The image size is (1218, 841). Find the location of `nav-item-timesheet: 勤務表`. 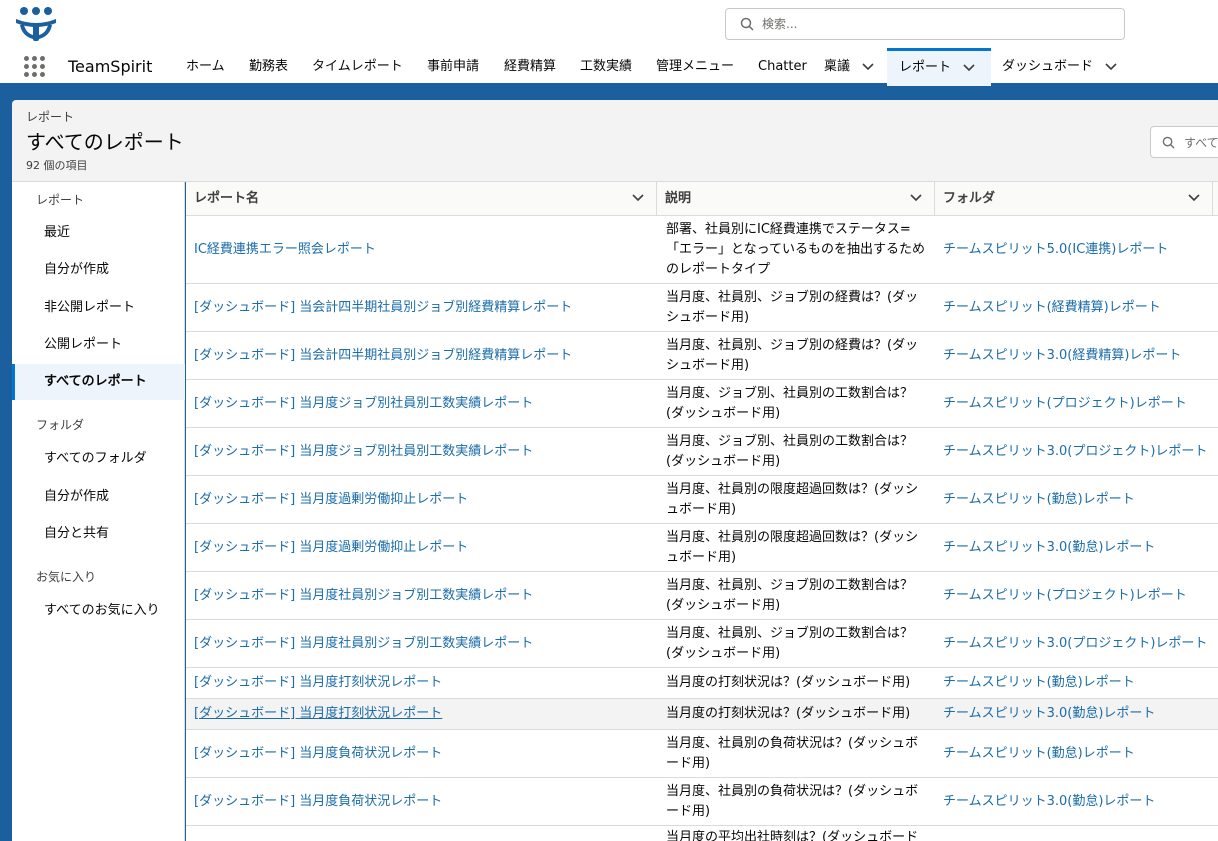

nav-item-timesheet: 勤務表 is located at coordinates (268, 67).